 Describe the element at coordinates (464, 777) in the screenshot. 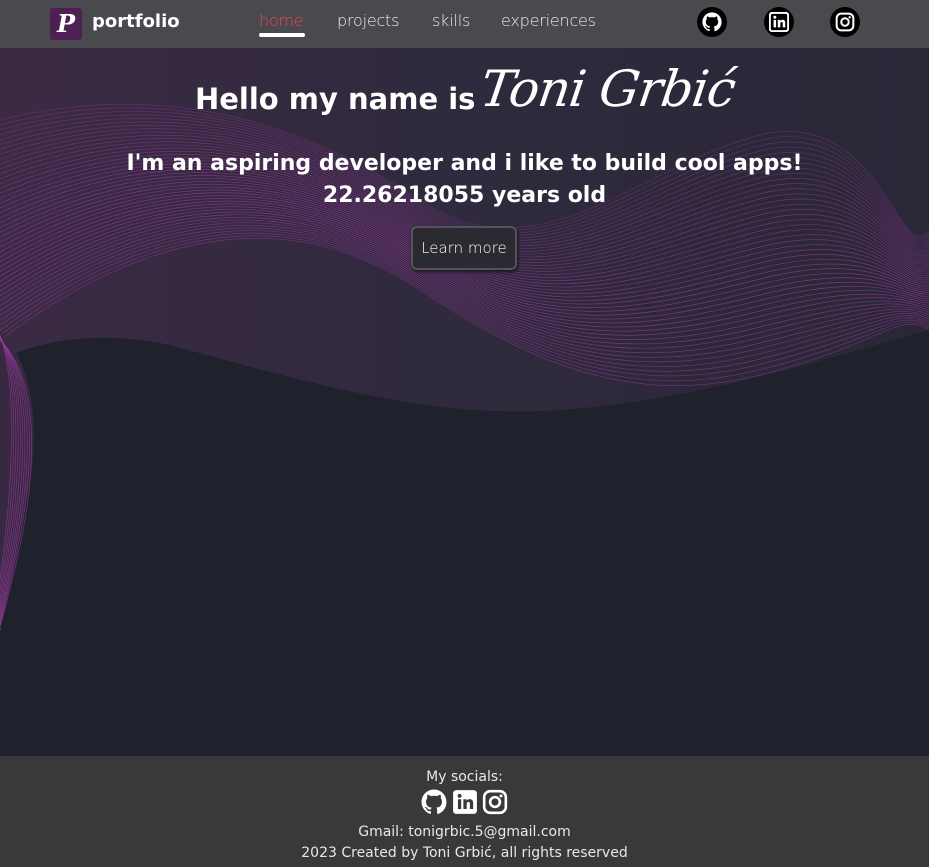

I see `footer-title: My socials:` at that location.